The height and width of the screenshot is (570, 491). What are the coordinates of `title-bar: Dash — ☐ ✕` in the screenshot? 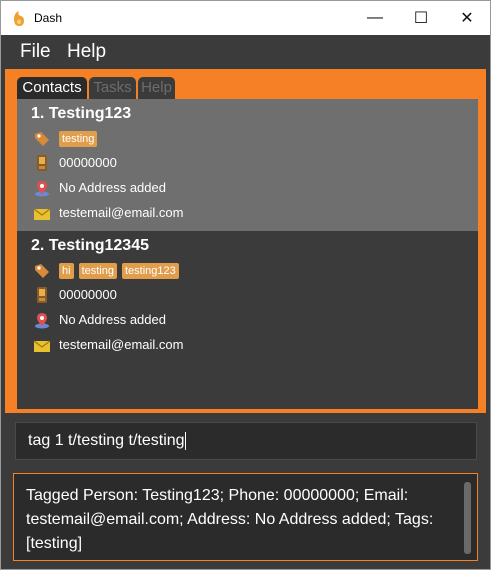 It's located at (245, 18).